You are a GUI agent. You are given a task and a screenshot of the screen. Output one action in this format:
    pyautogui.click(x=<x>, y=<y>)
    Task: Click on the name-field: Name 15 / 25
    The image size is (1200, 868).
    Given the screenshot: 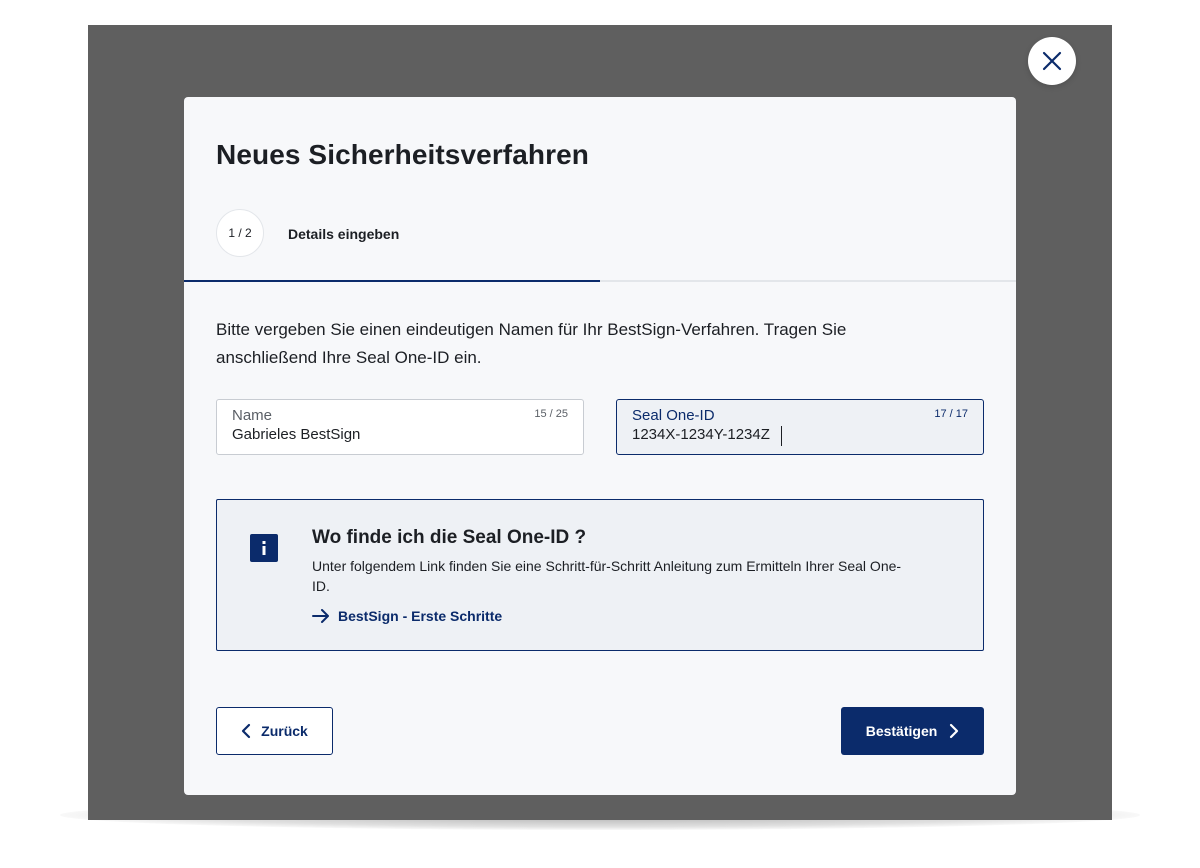 What is the action you would take?
    pyautogui.click(x=400, y=427)
    